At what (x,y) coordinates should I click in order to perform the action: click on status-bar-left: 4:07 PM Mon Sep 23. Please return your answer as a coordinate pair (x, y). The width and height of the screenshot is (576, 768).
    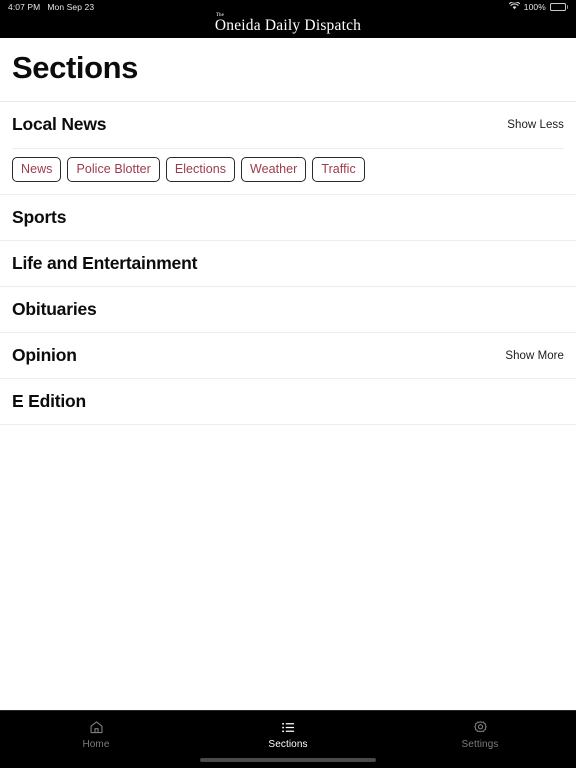
    Looking at the image, I should click on (51, 7).